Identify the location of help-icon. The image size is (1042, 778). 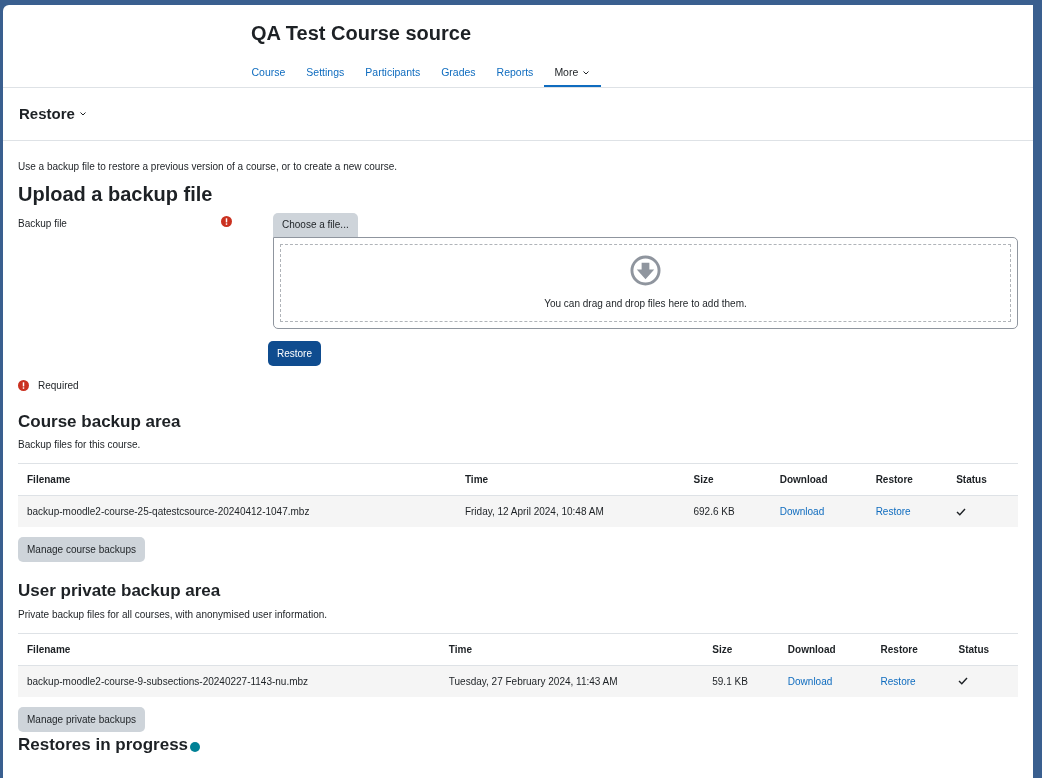
(195, 747).